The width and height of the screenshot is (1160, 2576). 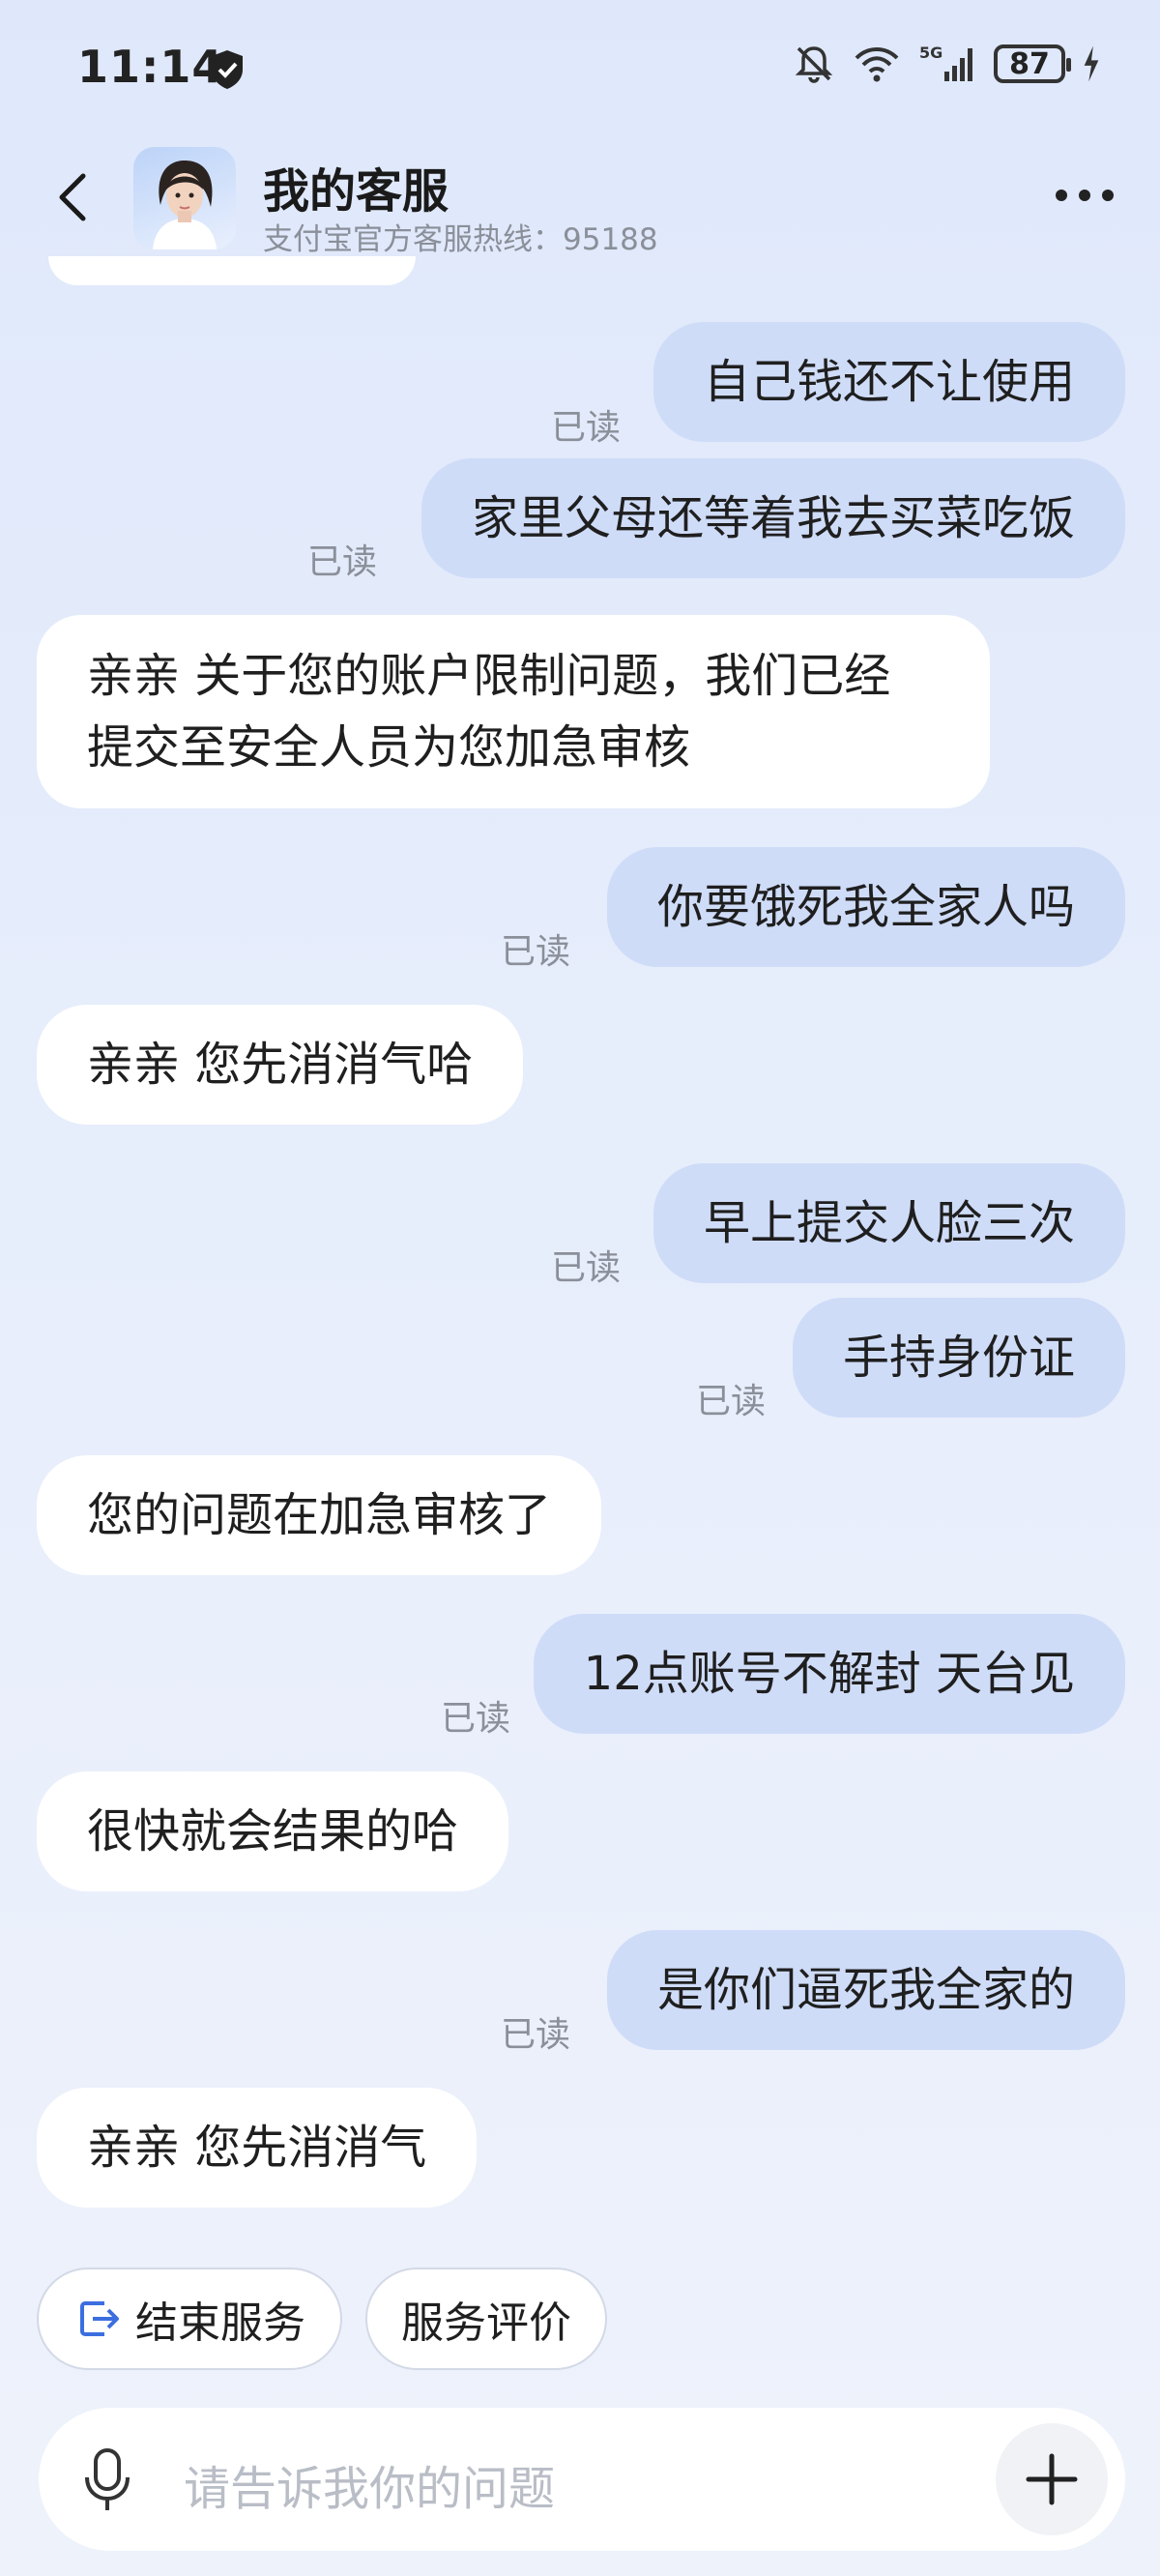 I want to click on rate-service-label: 服务评价, so click(x=486, y=2323).